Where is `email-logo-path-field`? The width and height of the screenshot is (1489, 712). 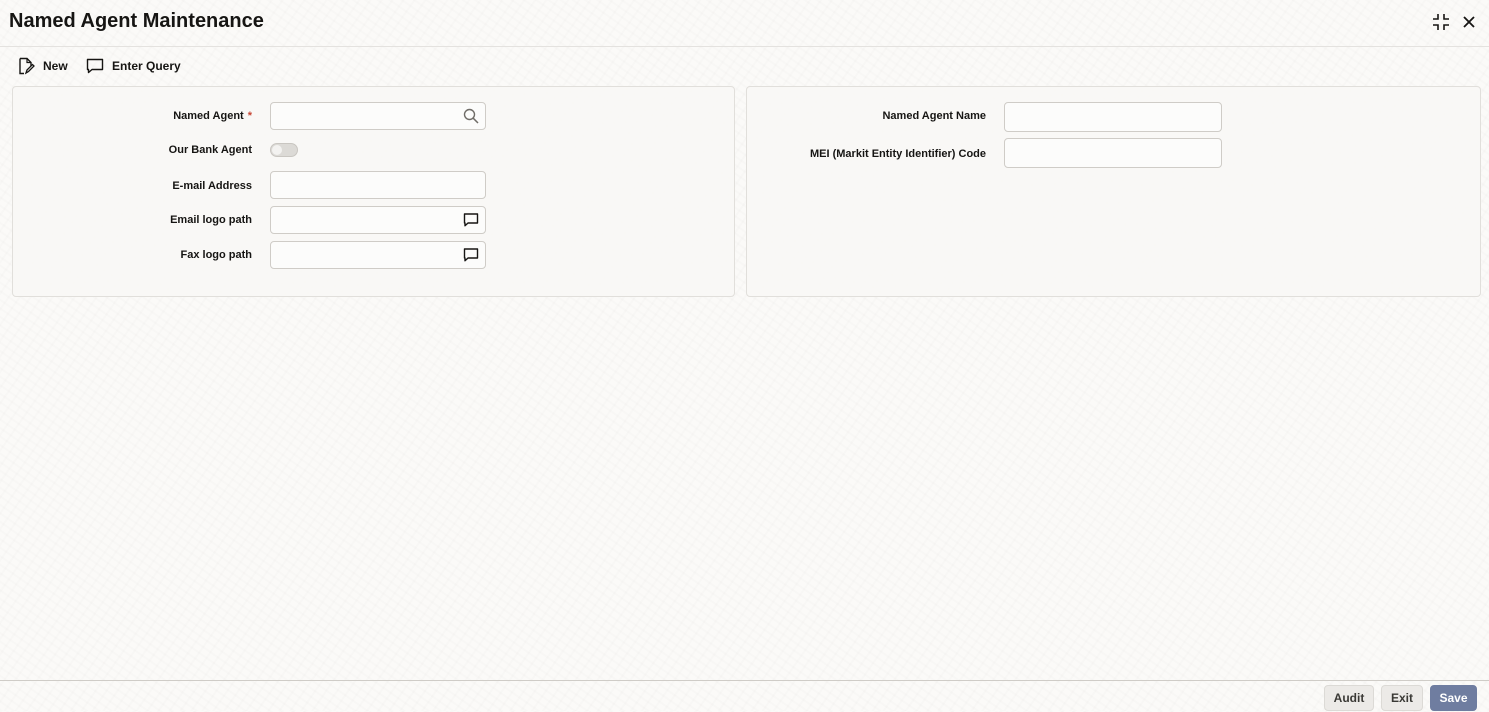 email-logo-path-field is located at coordinates (378, 220).